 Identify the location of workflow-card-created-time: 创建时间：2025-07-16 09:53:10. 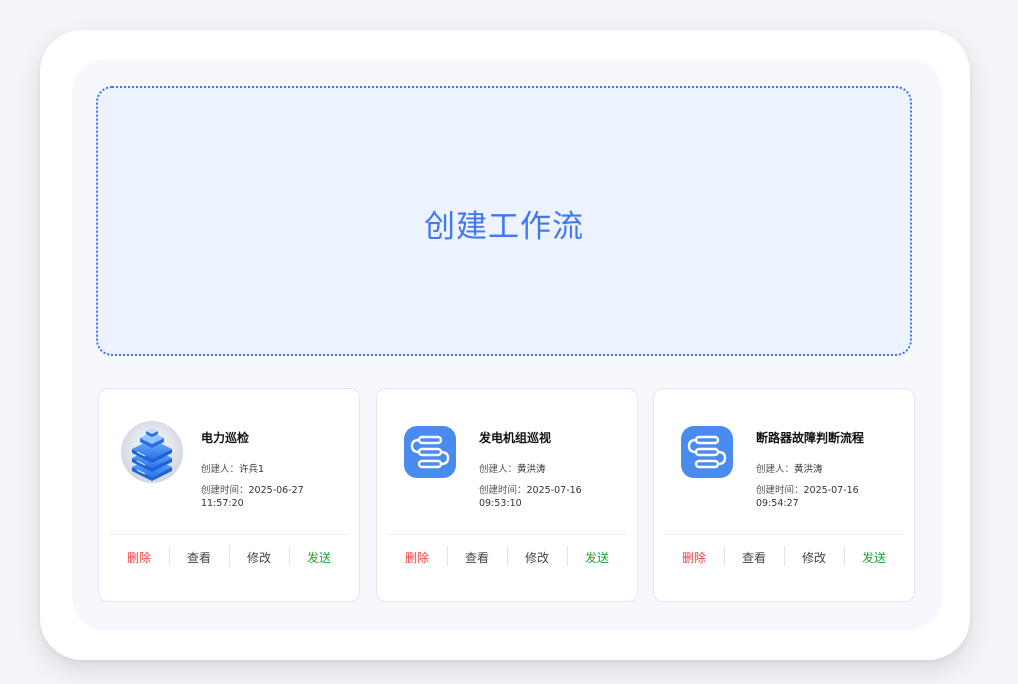
(554, 497).